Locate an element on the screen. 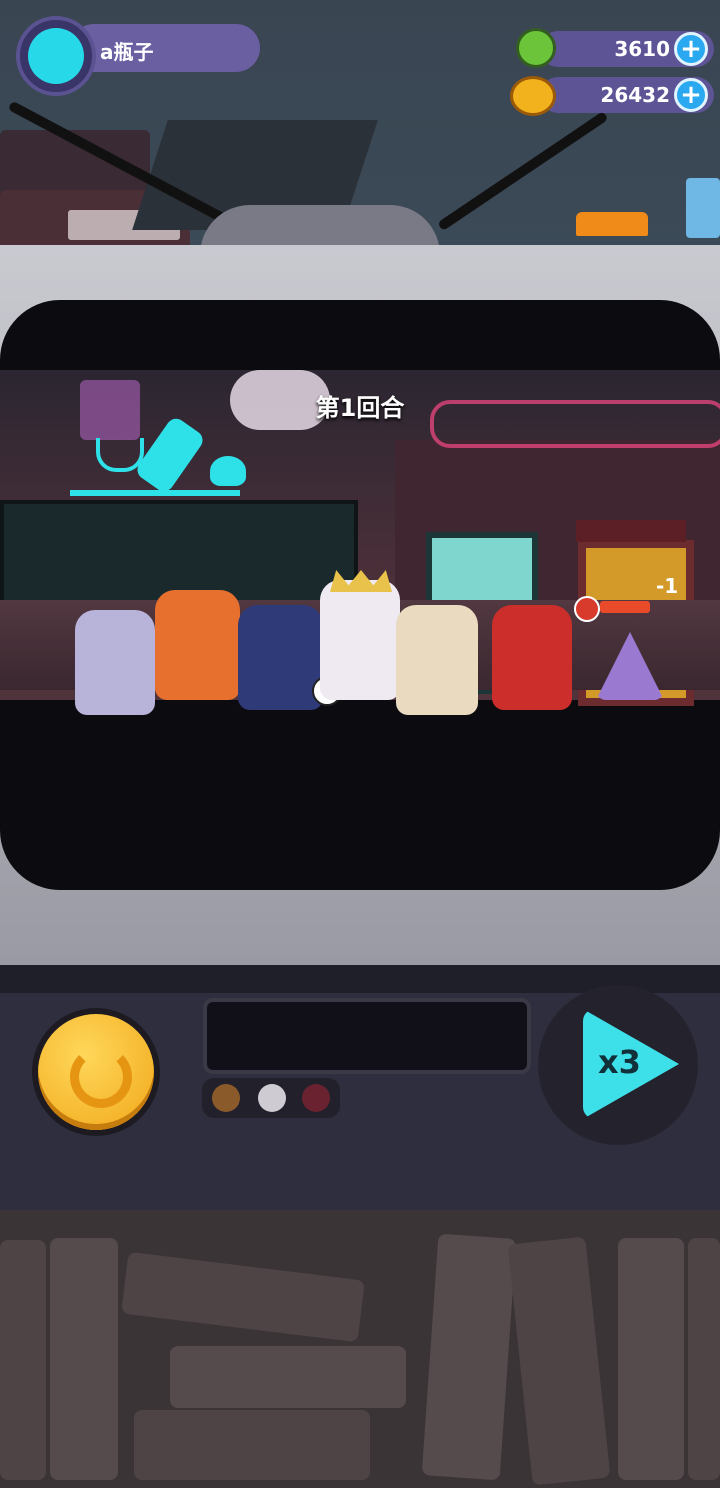  hero-king is located at coordinates (360, 640).